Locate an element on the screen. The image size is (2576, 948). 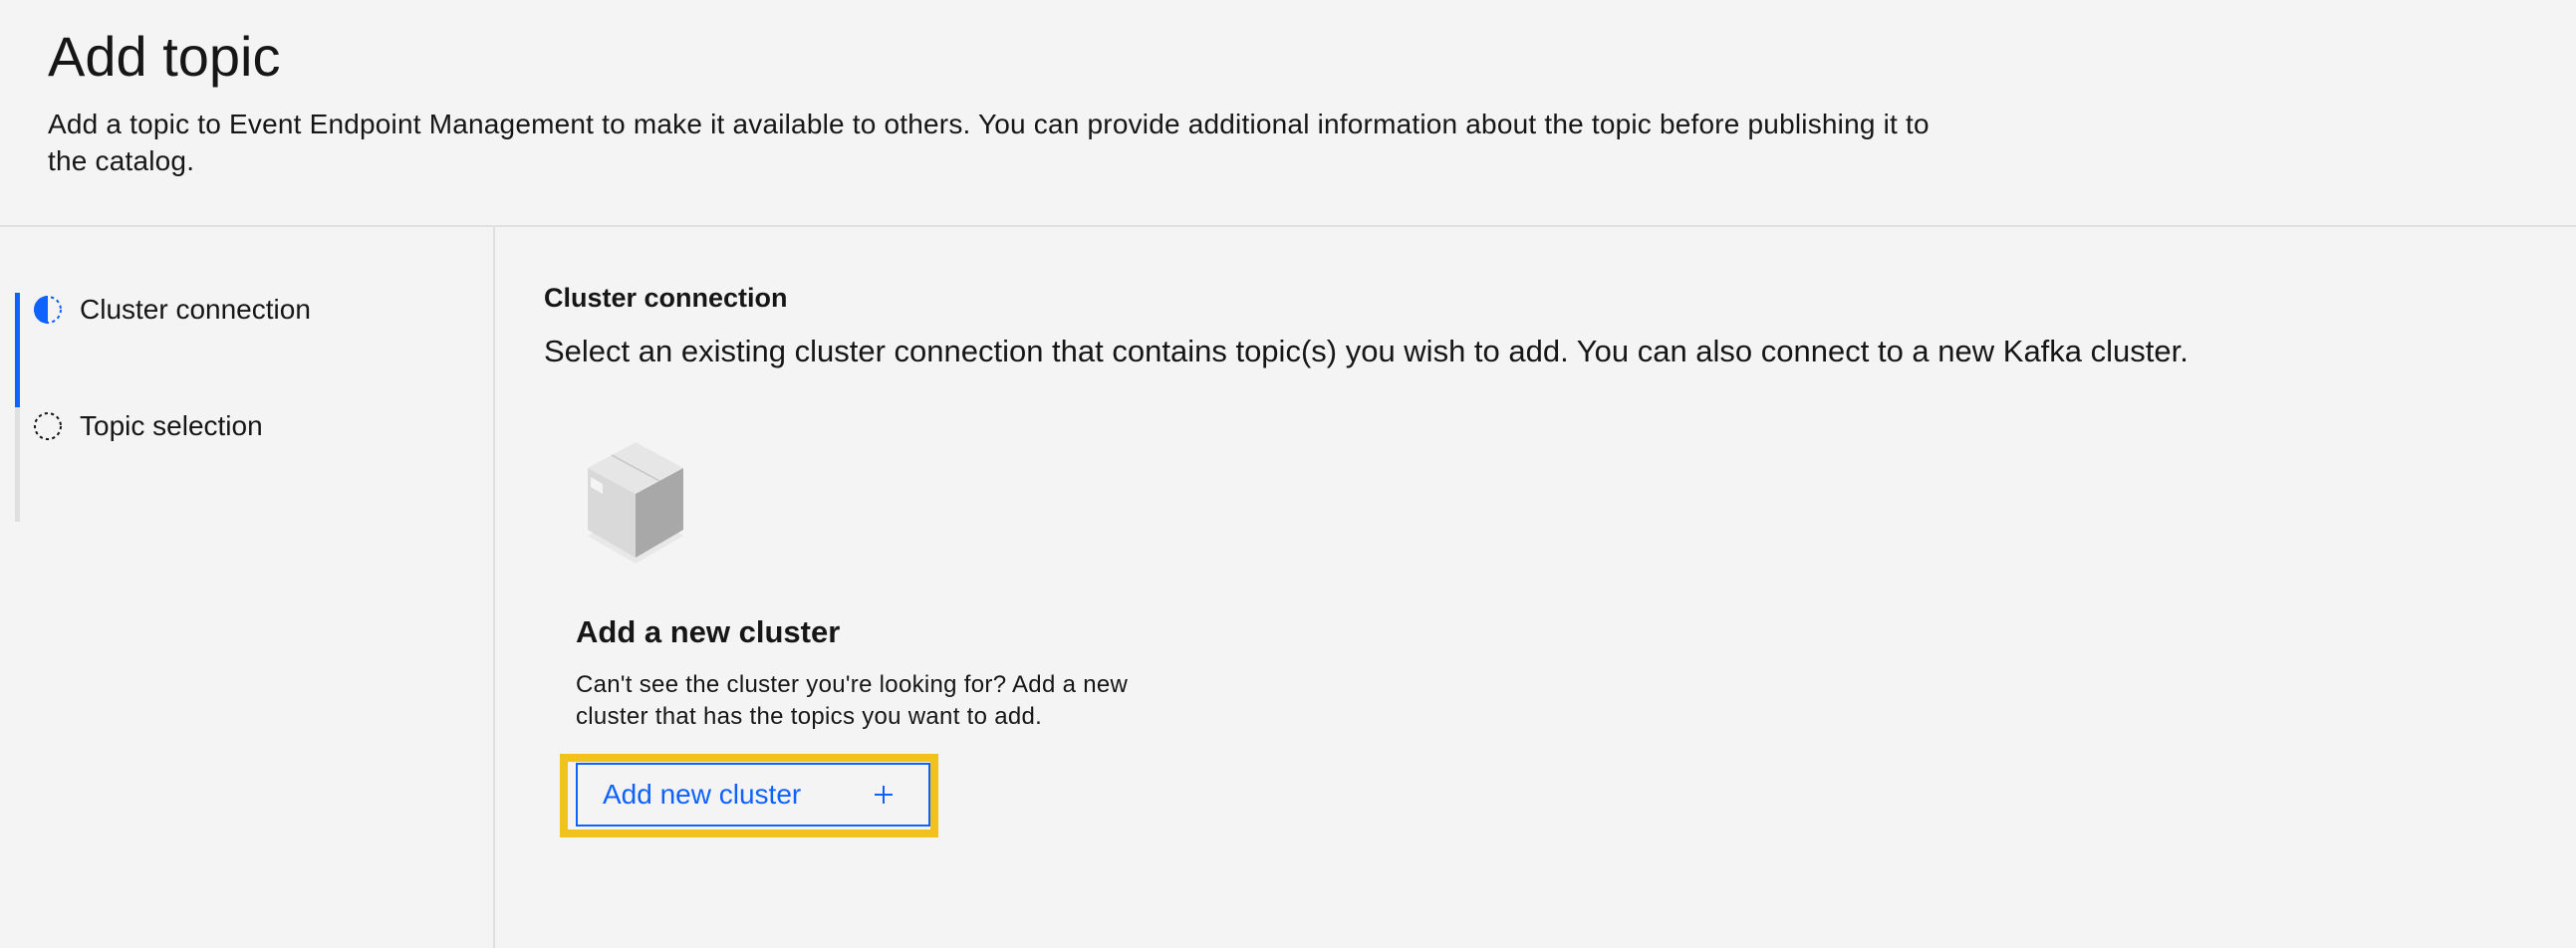
card-title: Add a new cluster is located at coordinates (708, 631).